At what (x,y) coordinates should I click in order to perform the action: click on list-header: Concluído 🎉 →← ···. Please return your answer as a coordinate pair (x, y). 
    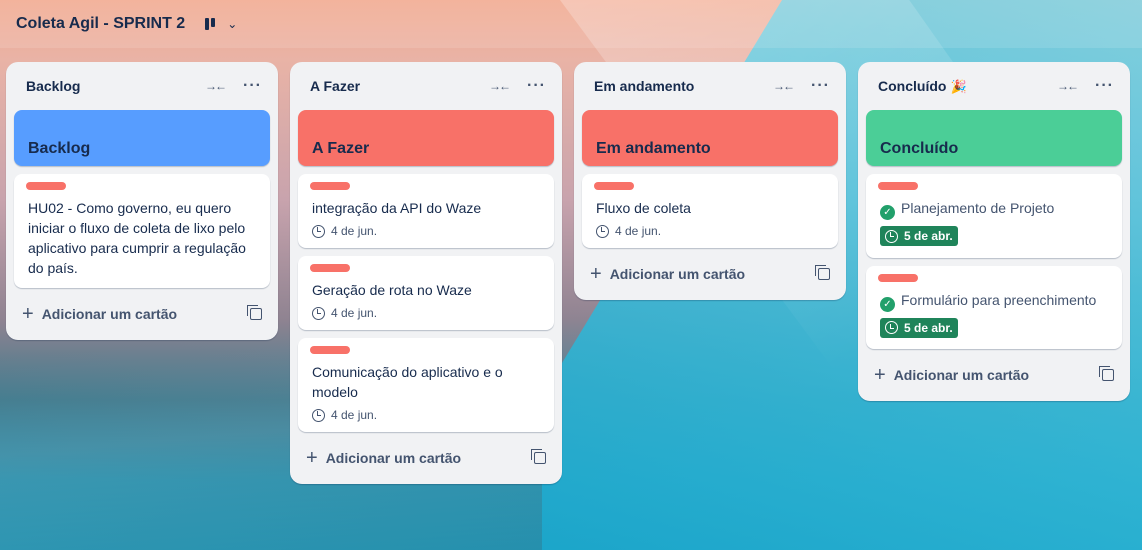
    Looking at the image, I should click on (994, 86).